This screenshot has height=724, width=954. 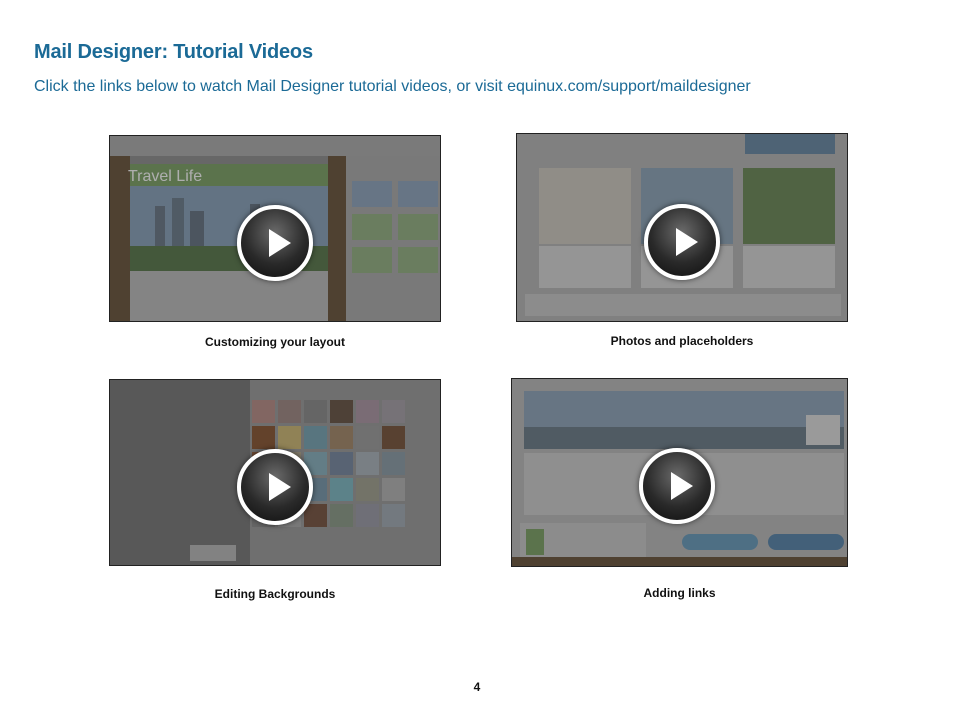 I want to click on video-customizing-layout: Travel Life Customizing your layout, so click(x=275, y=242).